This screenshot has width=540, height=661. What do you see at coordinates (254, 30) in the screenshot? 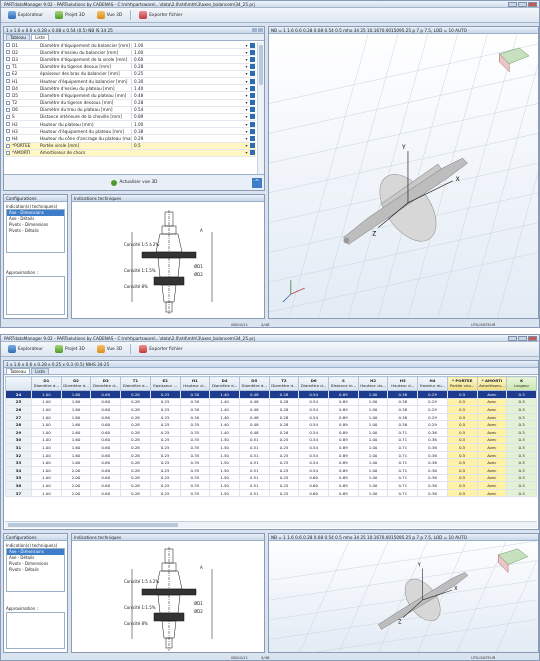
I see `panel-pin-icon` at bounding box center [254, 30].